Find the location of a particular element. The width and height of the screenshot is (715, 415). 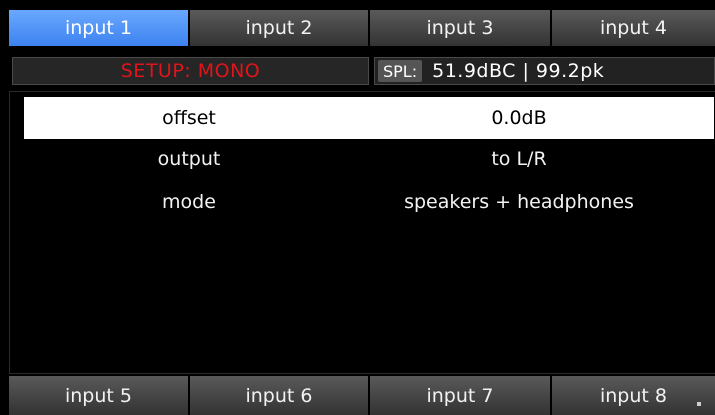

tab-input-1: input 1 is located at coordinates (99, 28).